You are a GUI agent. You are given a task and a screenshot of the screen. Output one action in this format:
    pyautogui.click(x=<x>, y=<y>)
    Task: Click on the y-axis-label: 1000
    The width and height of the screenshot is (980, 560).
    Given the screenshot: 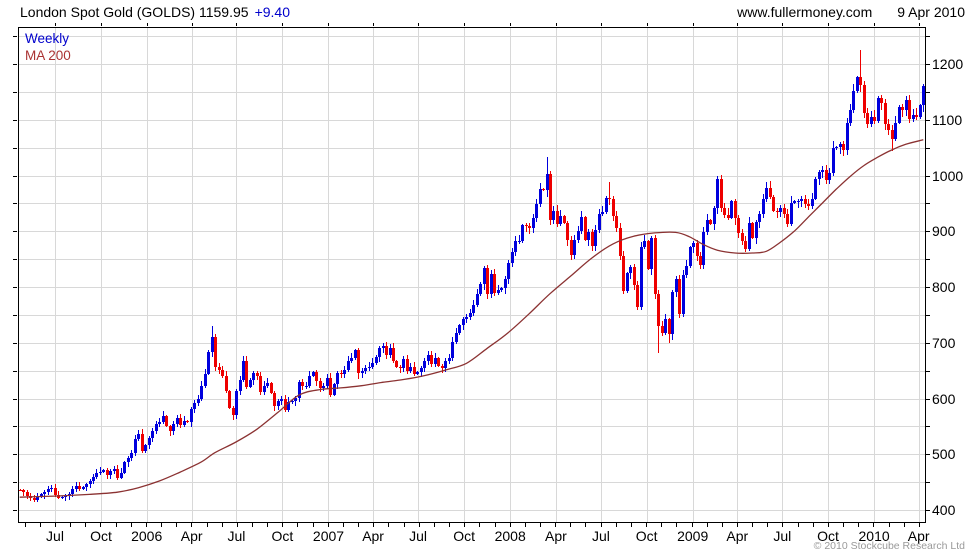 What is the action you would take?
    pyautogui.click(x=947, y=176)
    